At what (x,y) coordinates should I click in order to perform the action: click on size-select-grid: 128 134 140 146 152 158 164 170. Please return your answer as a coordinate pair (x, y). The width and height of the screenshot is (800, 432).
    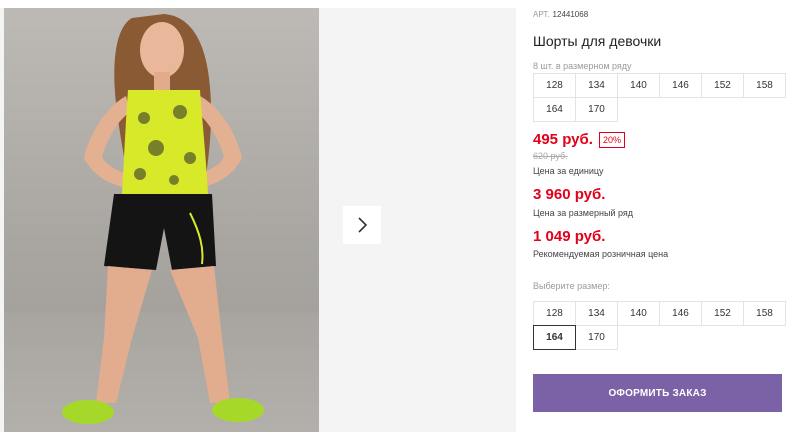
    Looking at the image, I should click on (660, 325).